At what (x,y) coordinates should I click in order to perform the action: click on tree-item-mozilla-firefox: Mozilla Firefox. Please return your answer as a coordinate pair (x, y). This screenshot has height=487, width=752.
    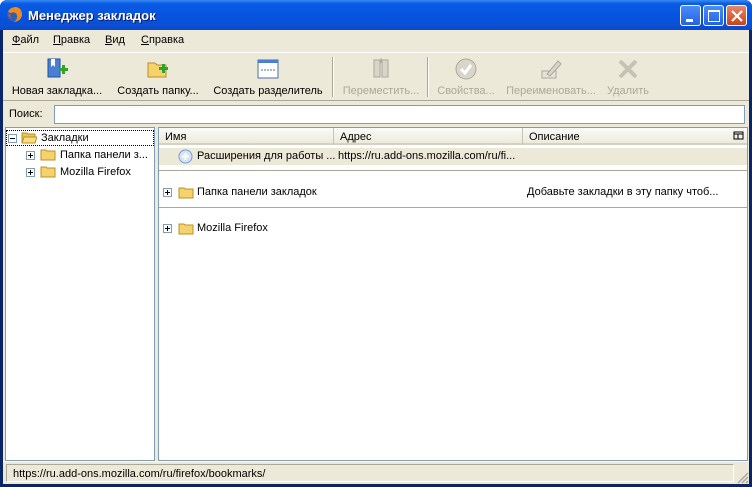
    Looking at the image, I should click on (80, 172).